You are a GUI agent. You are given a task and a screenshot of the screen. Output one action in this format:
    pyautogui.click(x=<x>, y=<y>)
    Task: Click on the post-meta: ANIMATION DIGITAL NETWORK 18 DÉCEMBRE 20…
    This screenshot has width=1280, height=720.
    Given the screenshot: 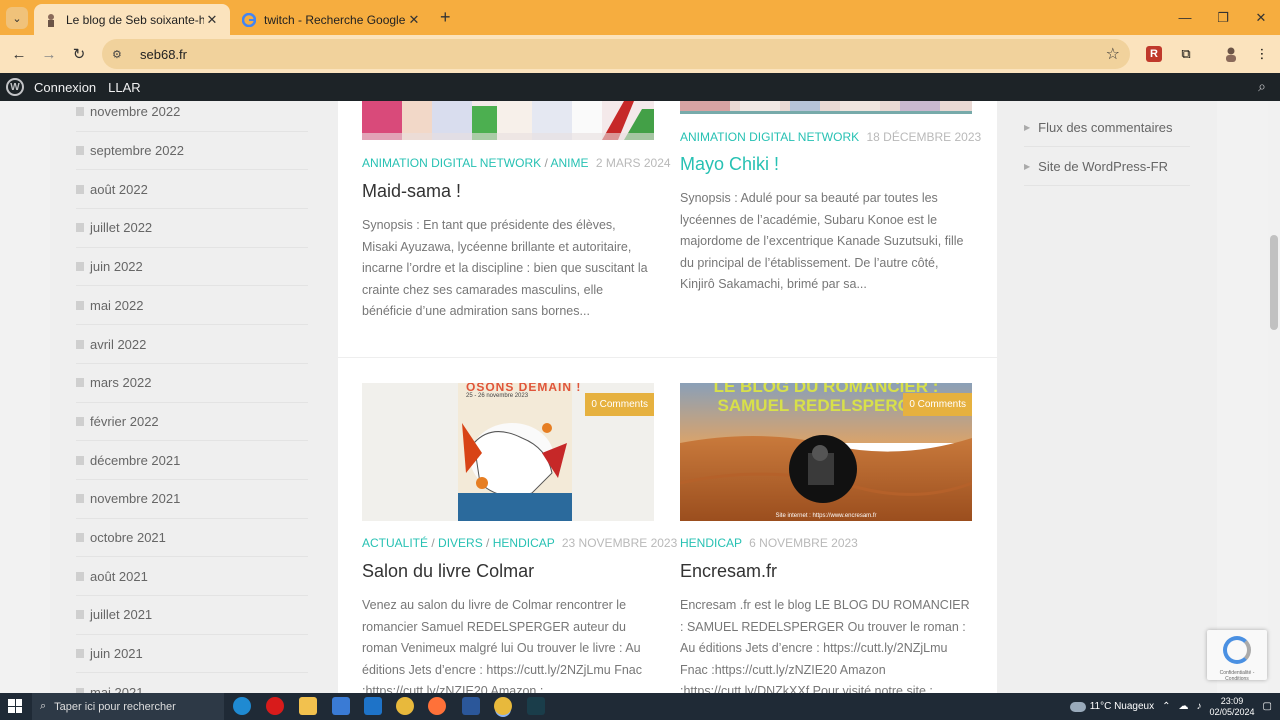 What is the action you would take?
    pyautogui.click(x=830, y=137)
    